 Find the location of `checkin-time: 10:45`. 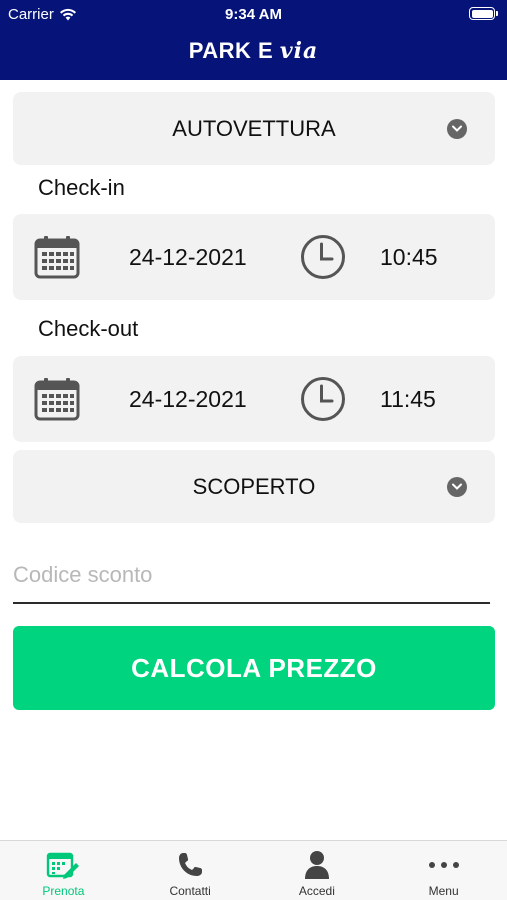

checkin-time: 10:45 is located at coordinates (409, 257).